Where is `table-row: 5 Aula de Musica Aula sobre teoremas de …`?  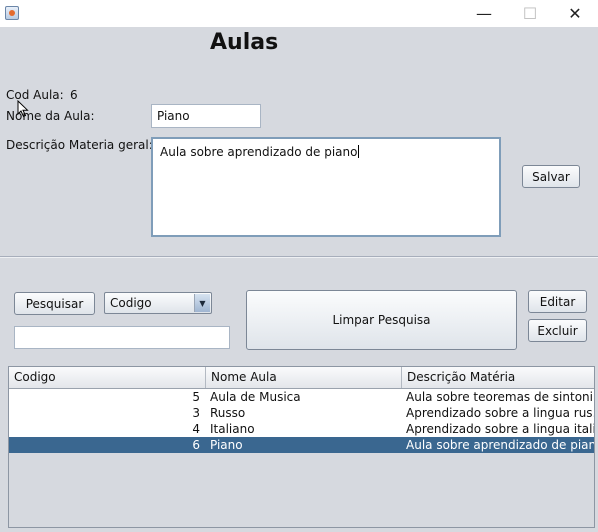
table-row: 5 Aula de Musica Aula sobre teoremas de … is located at coordinates (301, 397).